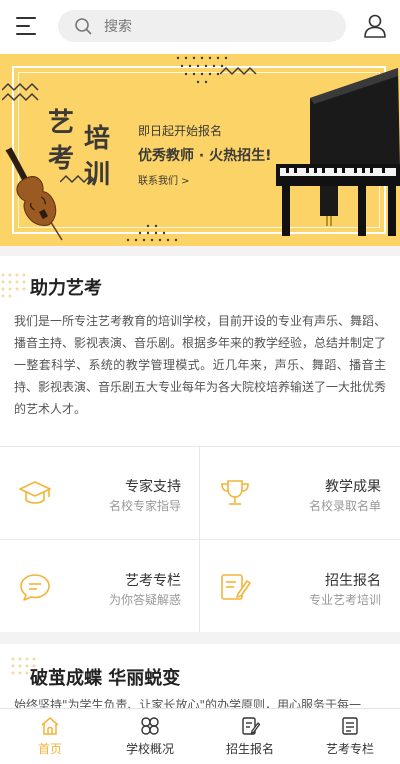 This screenshot has height=764, width=400. What do you see at coordinates (299, 492) in the screenshot?
I see `feature-teaching-results: 教学成果 名校录取名单` at bounding box center [299, 492].